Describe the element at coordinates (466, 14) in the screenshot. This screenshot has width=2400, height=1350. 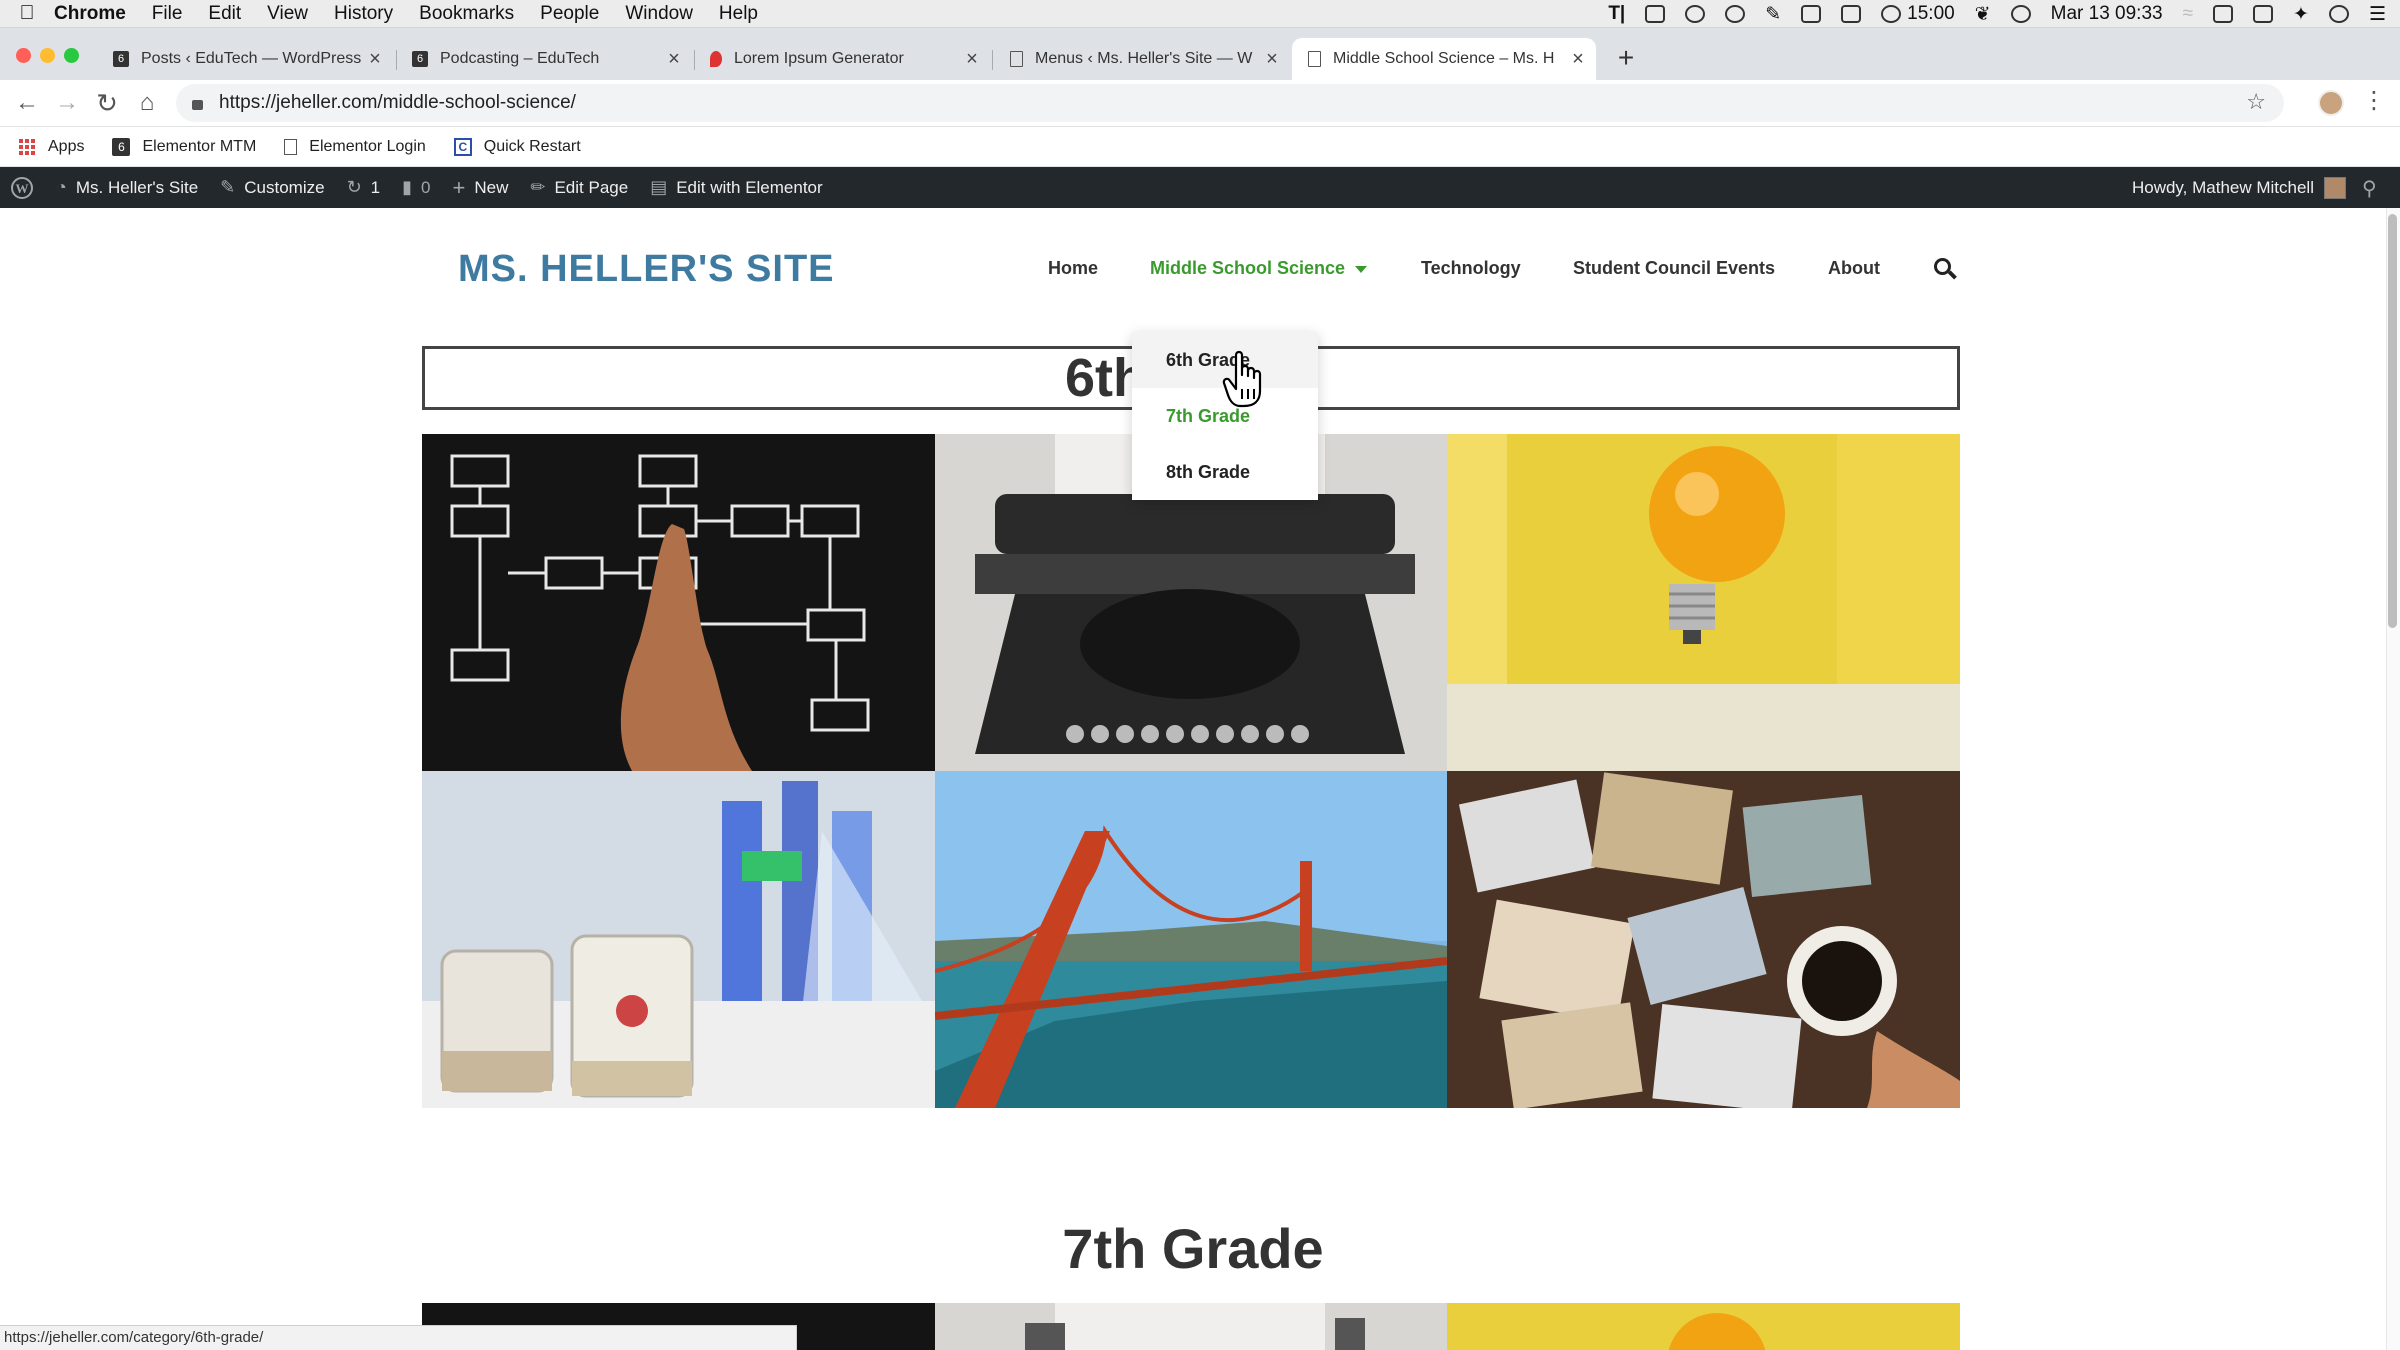
I see `menu-bookmarks: Bookmarks` at that location.